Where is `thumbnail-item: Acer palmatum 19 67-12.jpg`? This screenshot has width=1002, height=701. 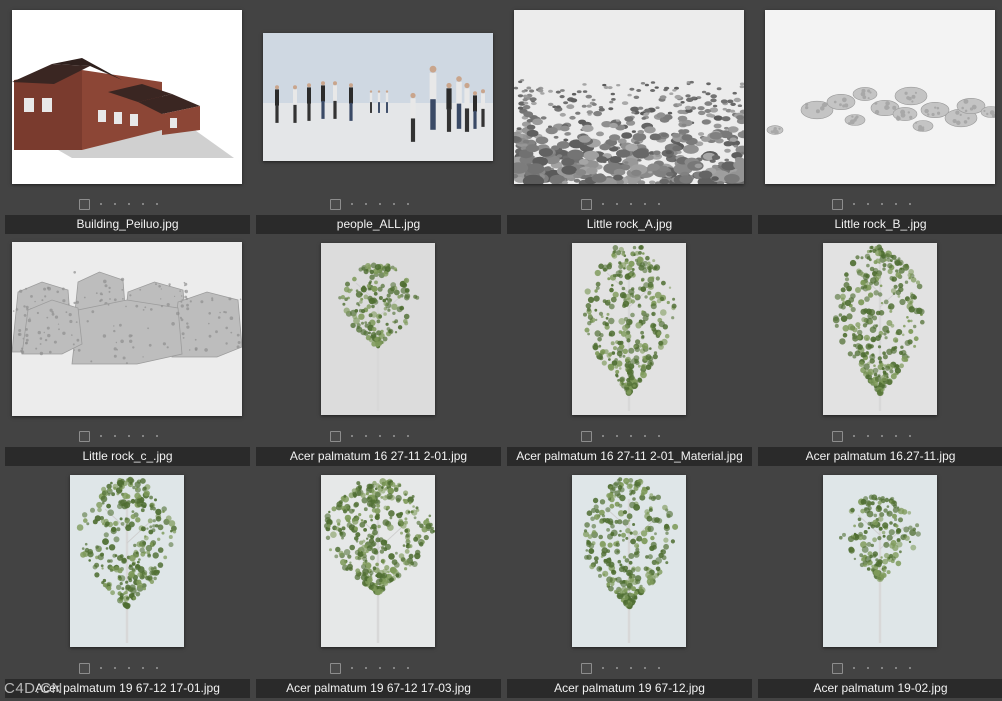
thumbnail-item: Acer palmatum 19 67-12.jpg is located at coordinates (628, 582).